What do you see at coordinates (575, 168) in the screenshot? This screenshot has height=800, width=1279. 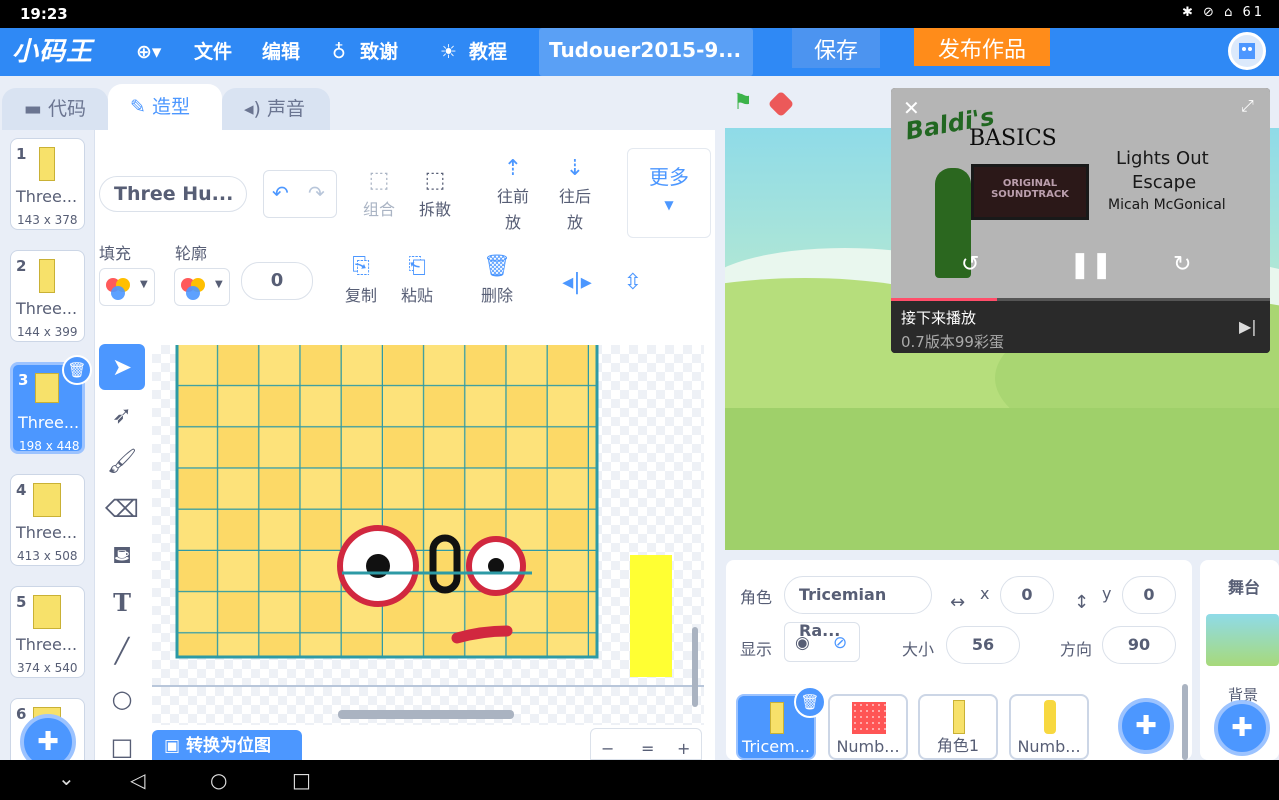 I see `arrow-down-icon: ⇣` at bounding box center [575, 168].